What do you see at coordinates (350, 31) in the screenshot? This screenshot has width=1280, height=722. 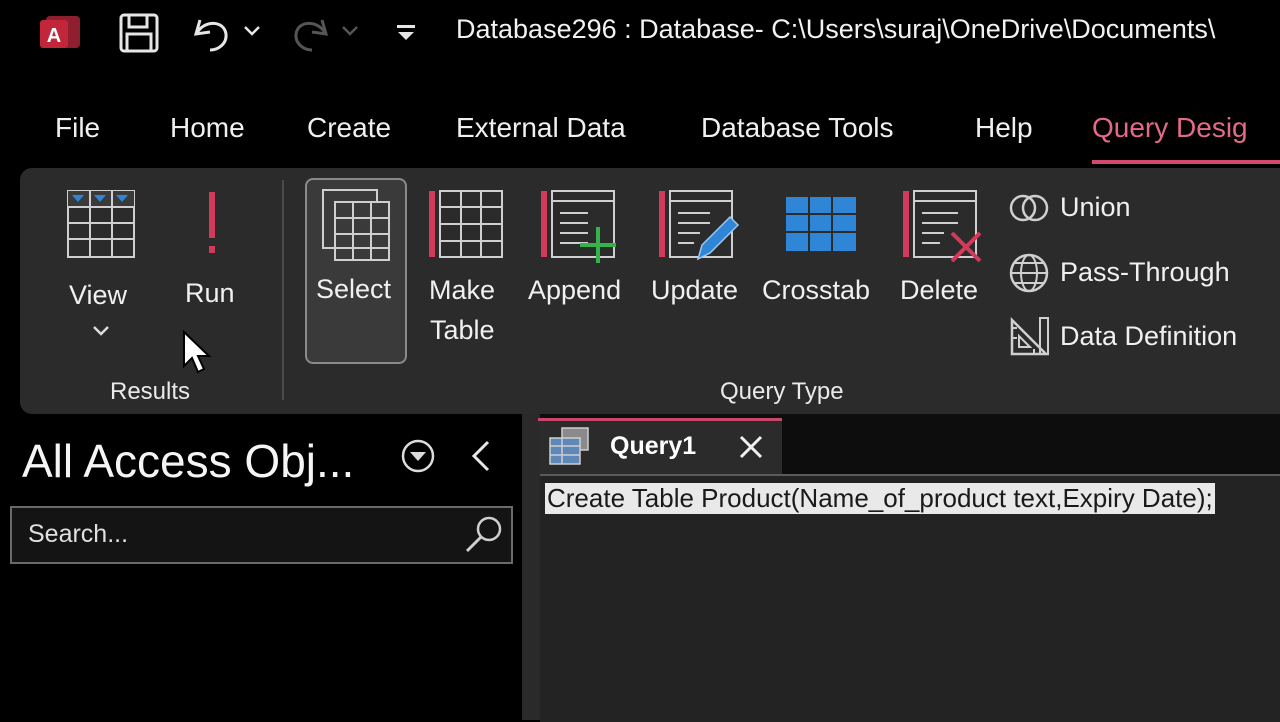 I see `redo-dropdown-icon` at bounding box center [350, 31].